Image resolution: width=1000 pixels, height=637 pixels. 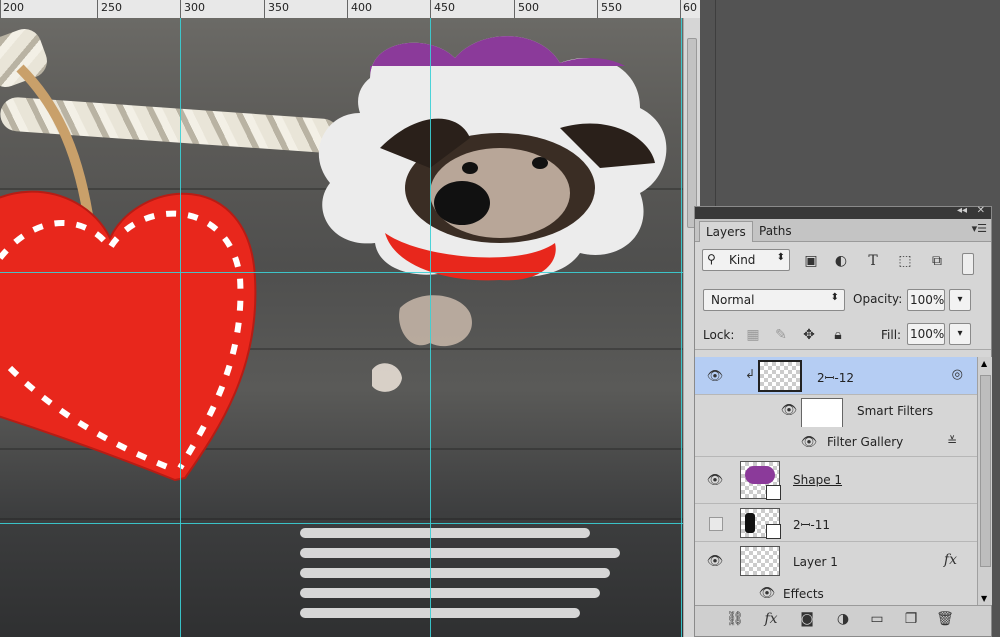 I want to click on search-icon: ⚲, so click(x=711, y=259).